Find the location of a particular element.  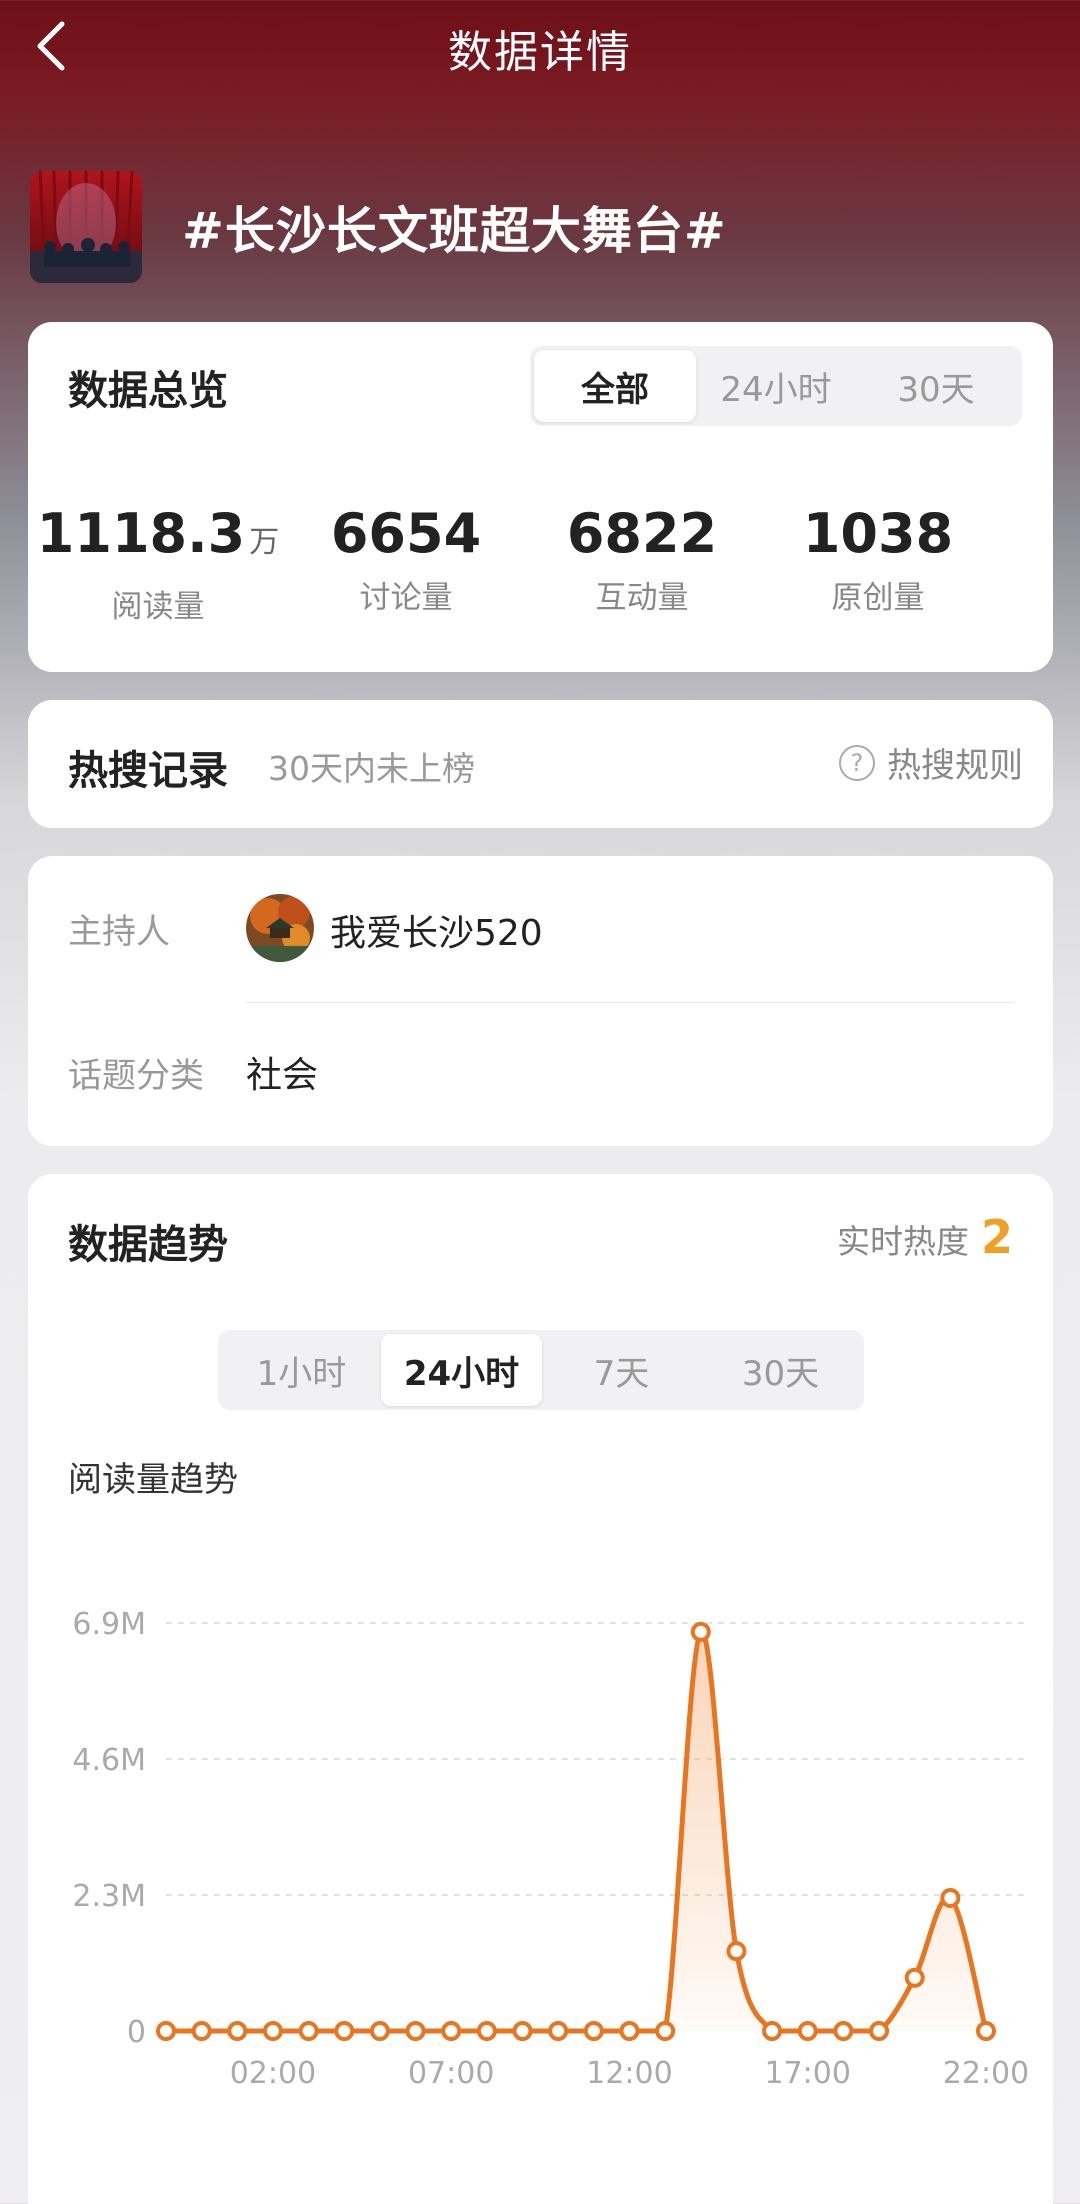

y-tick-label: 6.9M is located at coordinates (109, 1624).